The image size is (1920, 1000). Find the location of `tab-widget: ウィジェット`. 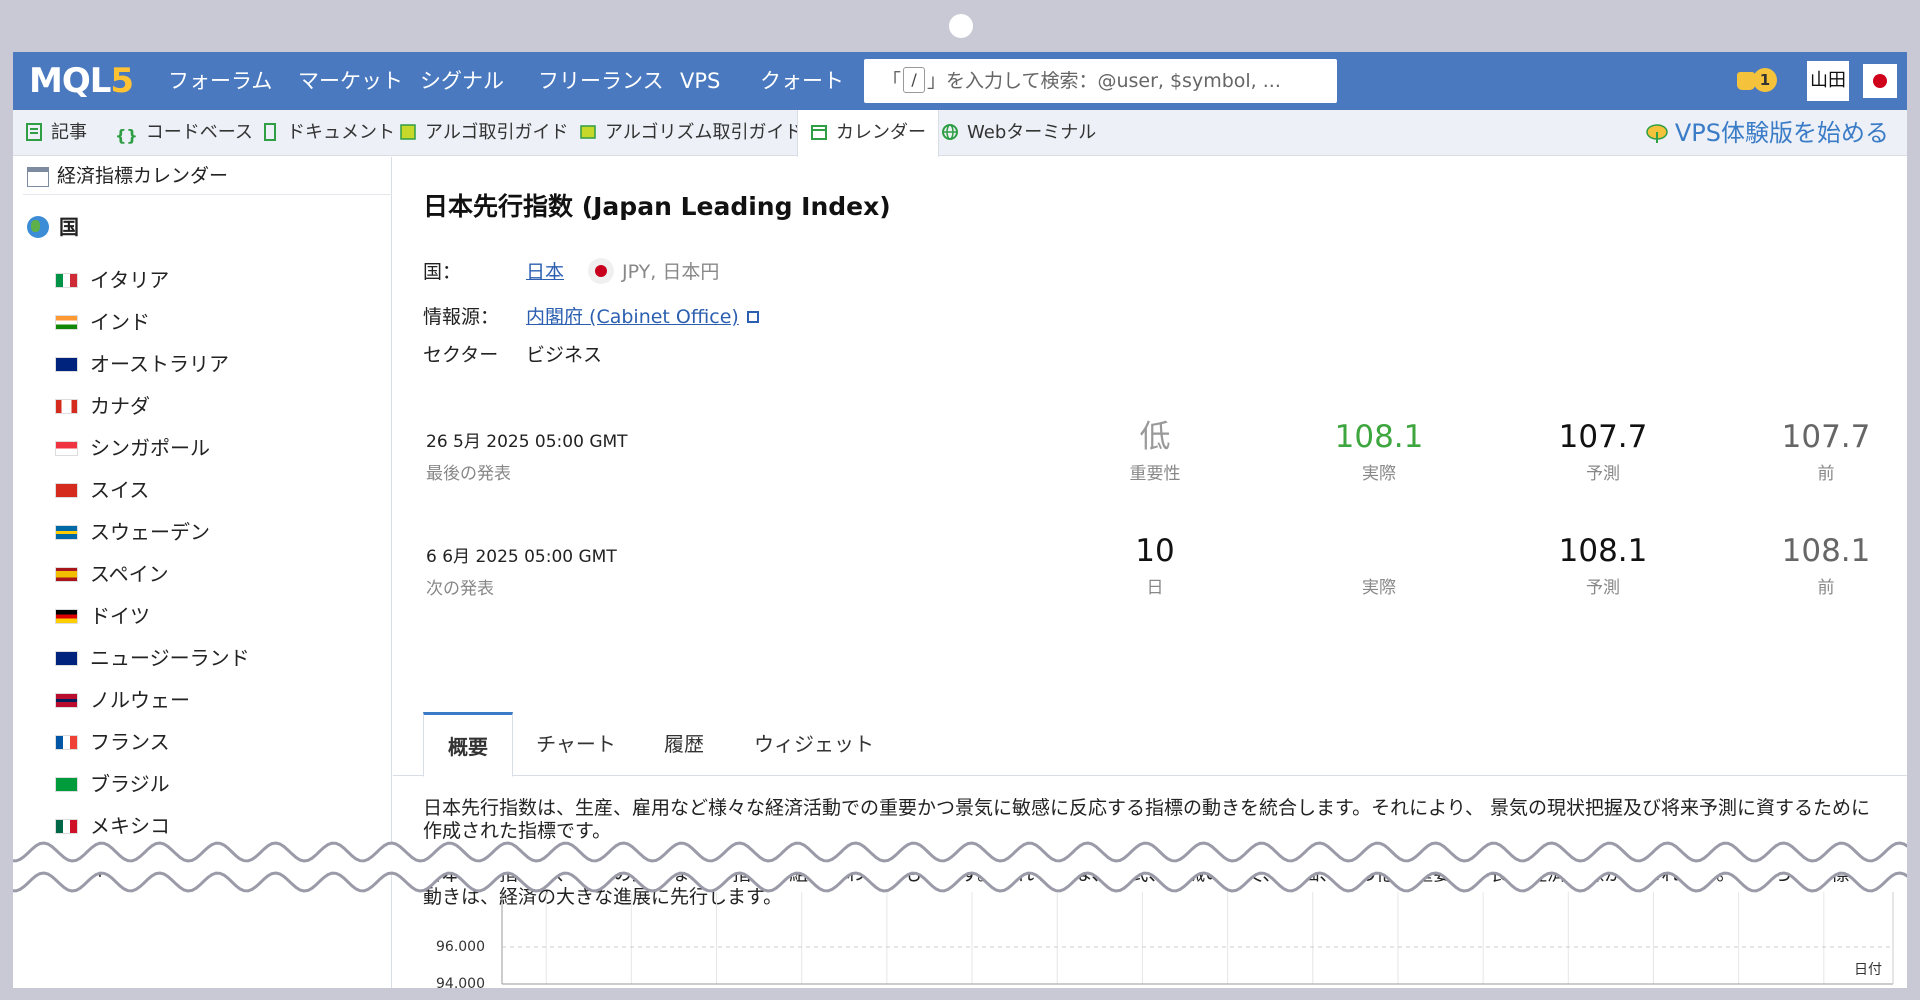

tab-widget: ウィジェット is located at coordinates (814, 744).